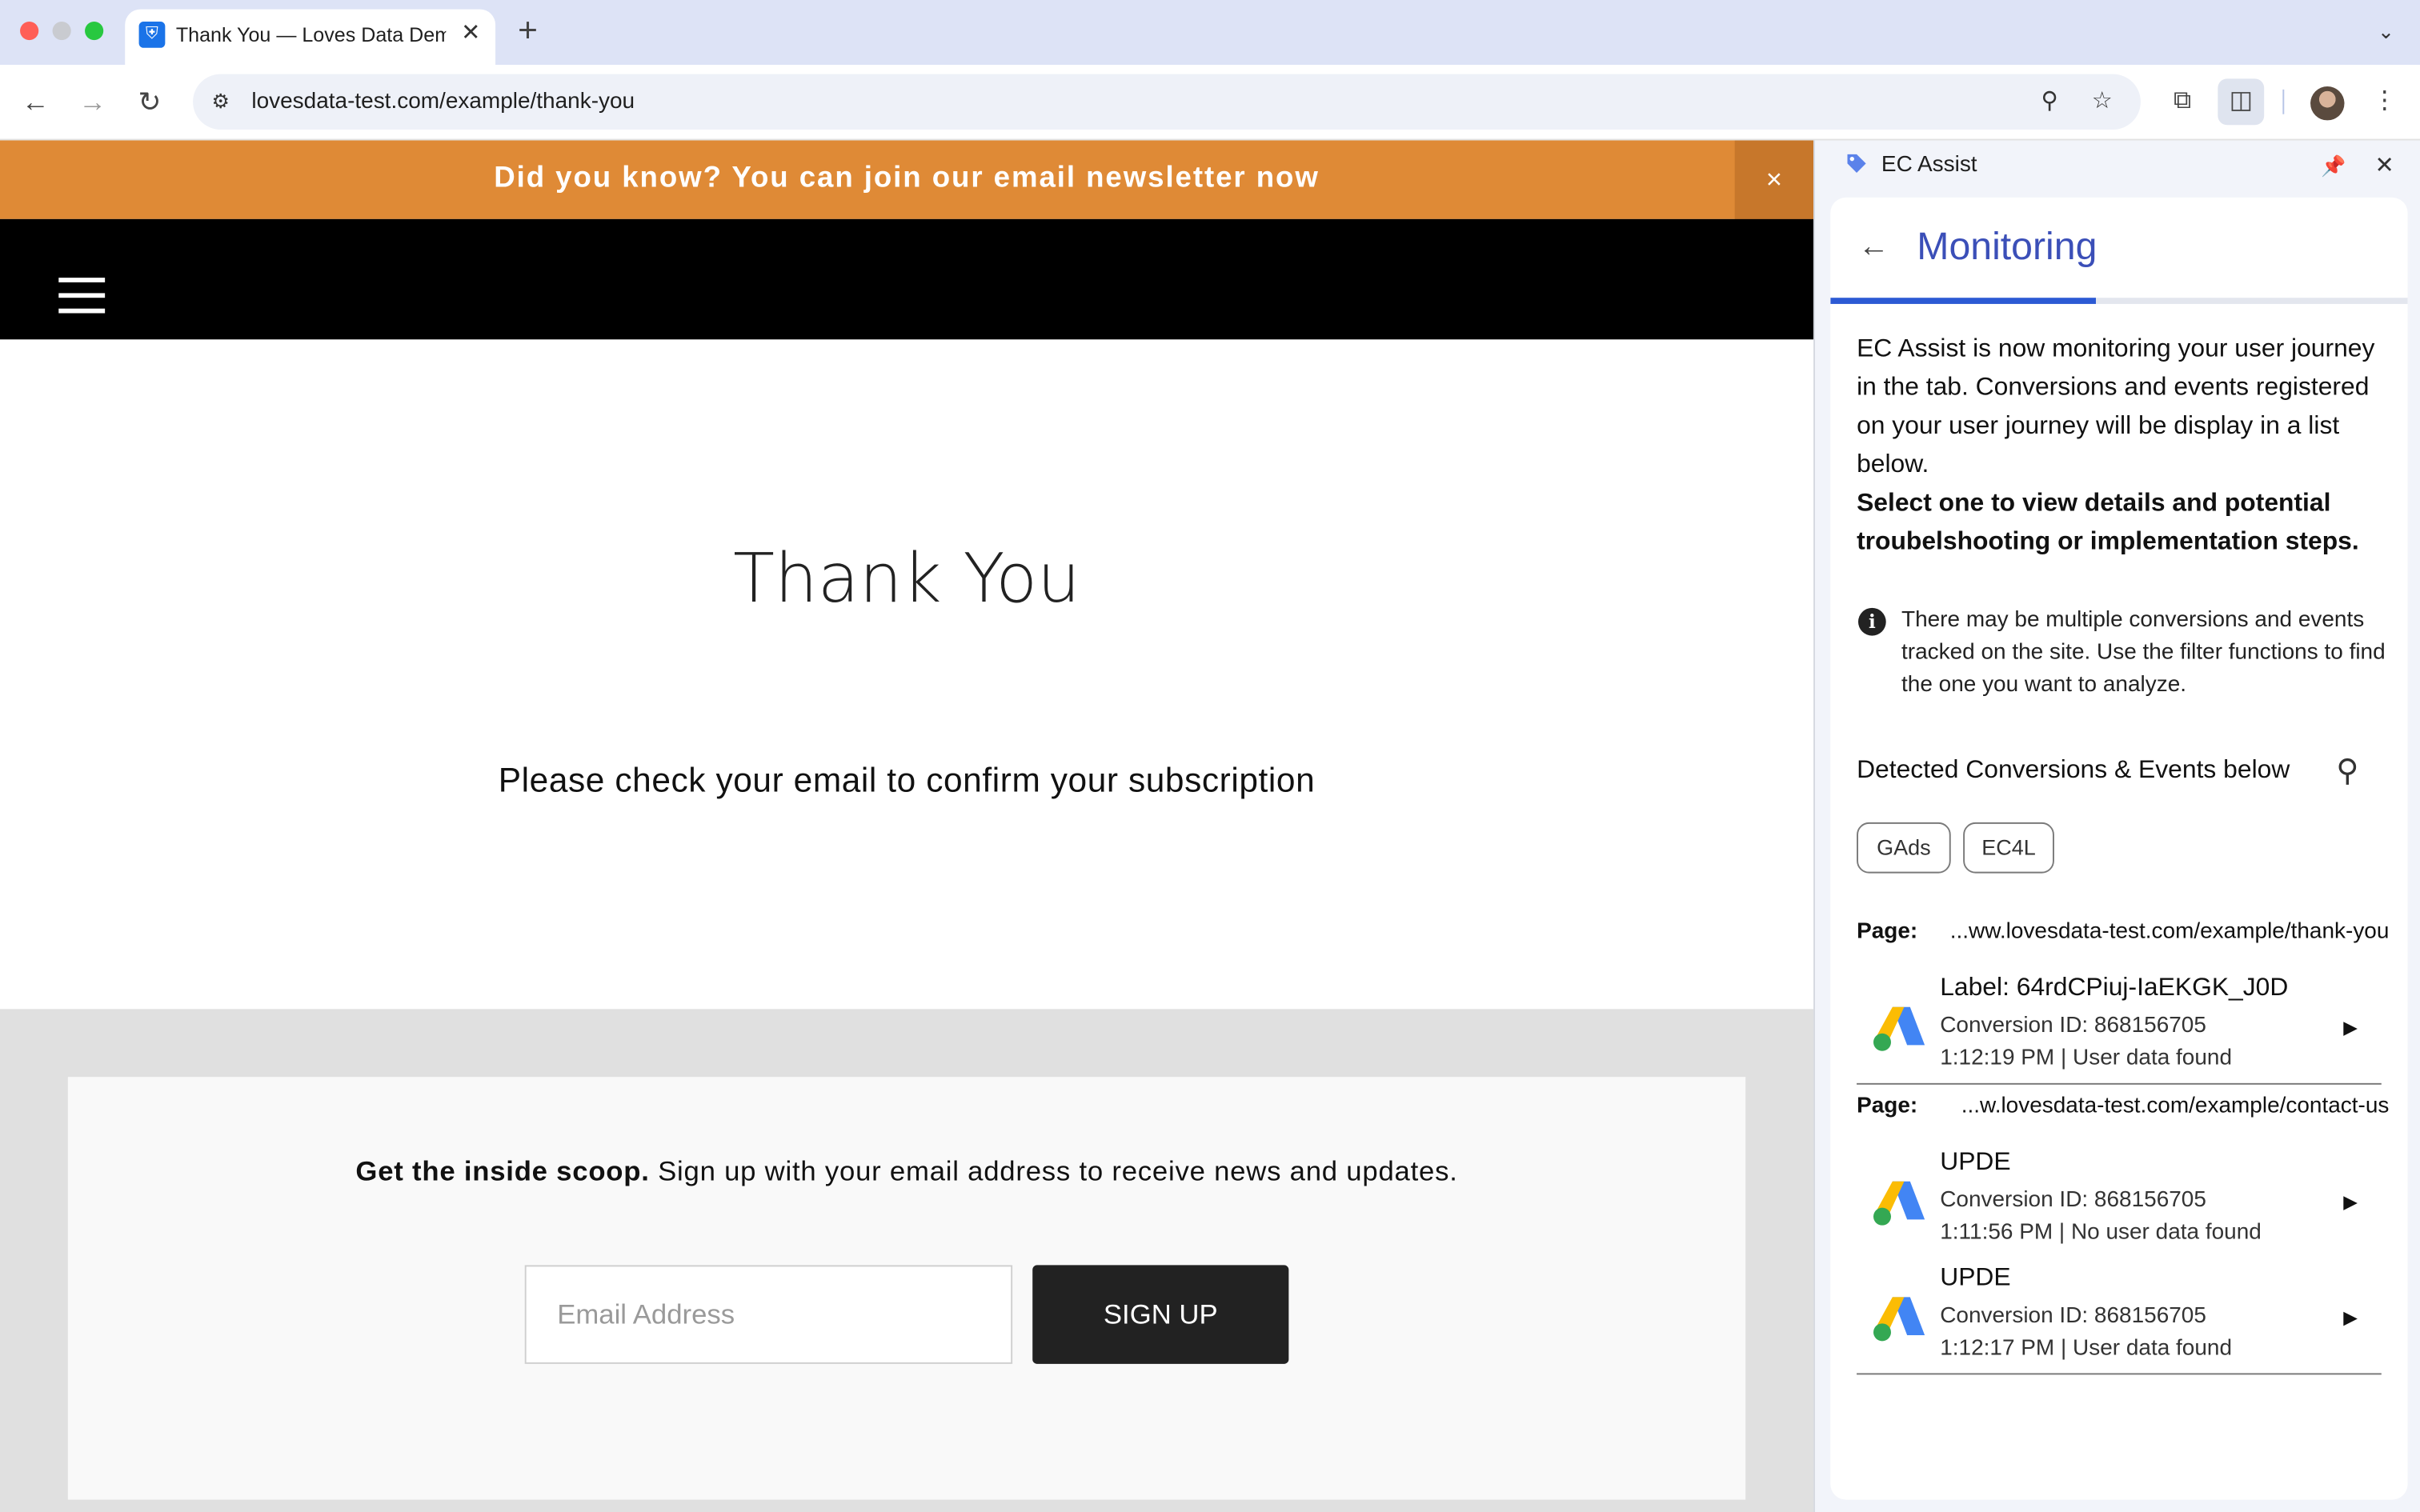 Image resolution: width=2420 pixels, height=1512 pixels. Describe the element at coordinates (94, 31) in the screenshot. I see `maximize-window-button` at that location.